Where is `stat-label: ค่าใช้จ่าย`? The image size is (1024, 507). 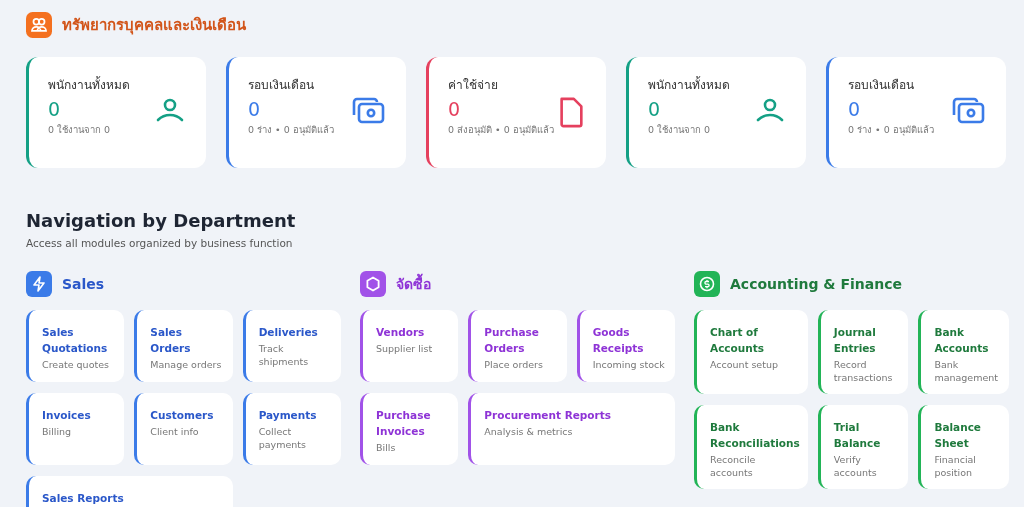 stat-label: ค่าใช้จ่าย is located at coordinates (473, 85).